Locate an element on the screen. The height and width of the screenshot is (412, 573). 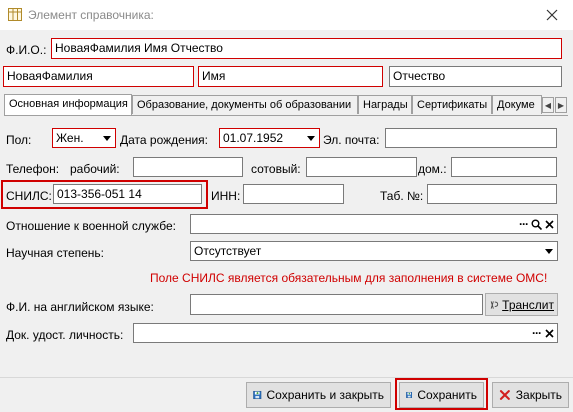
window-title: Элемент справочника: is located at coordinates (91, 15).